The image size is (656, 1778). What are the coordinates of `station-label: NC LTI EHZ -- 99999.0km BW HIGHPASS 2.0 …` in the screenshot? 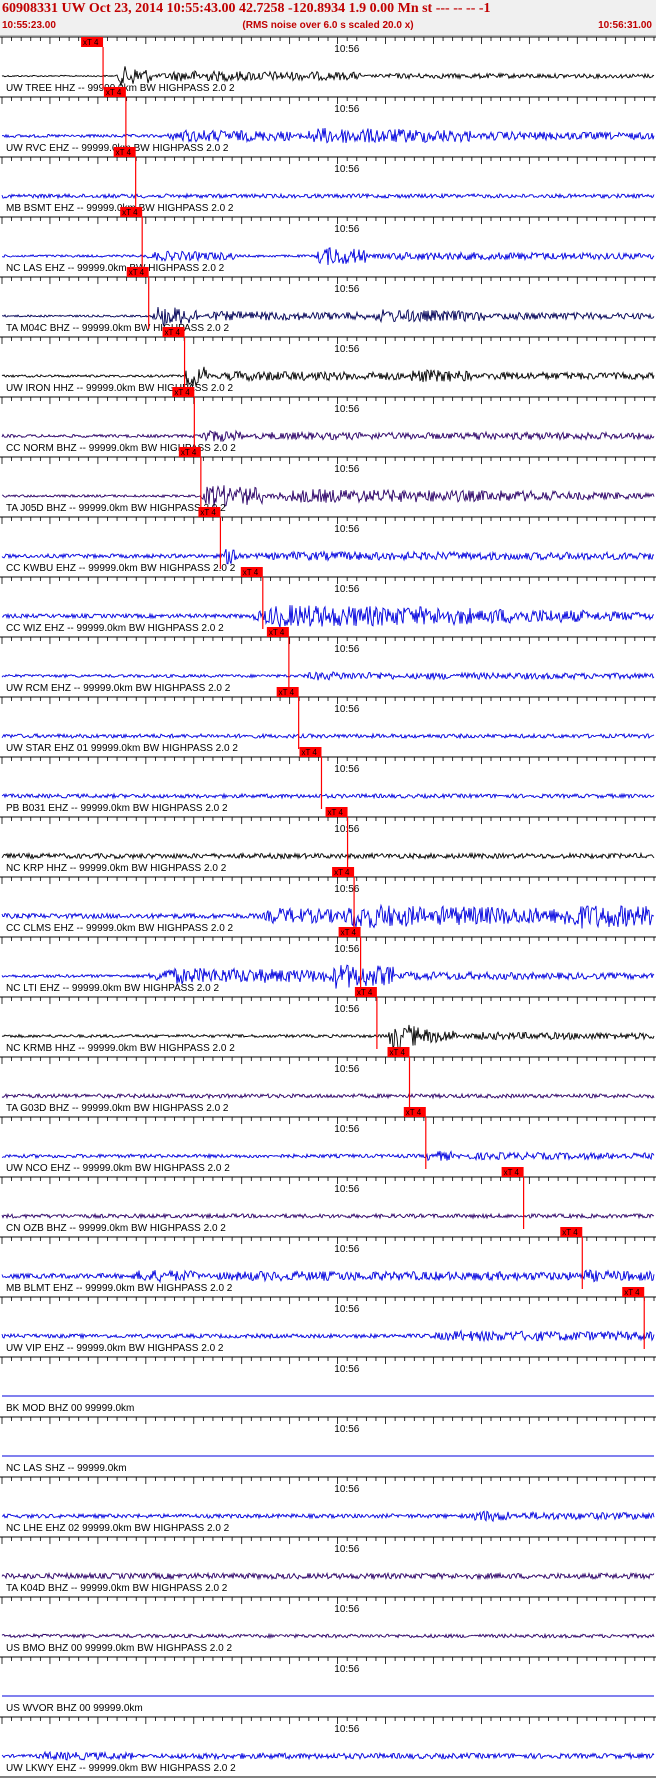 It's located at (112, 988).